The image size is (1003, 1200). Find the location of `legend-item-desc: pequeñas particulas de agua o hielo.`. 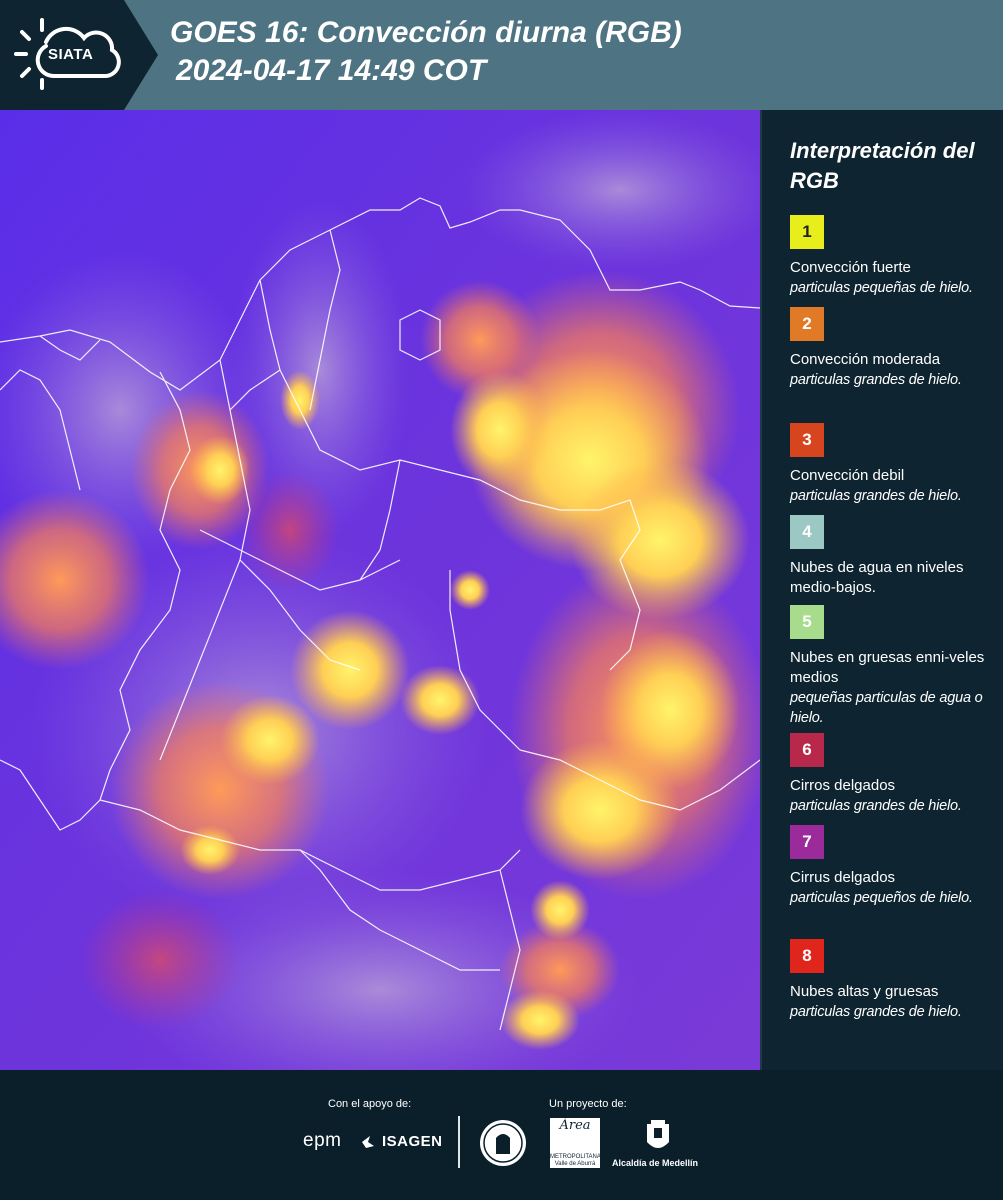

legend-item-desc: pequeñas particulas de agua o hielo. is located at coordinates (886, 708).